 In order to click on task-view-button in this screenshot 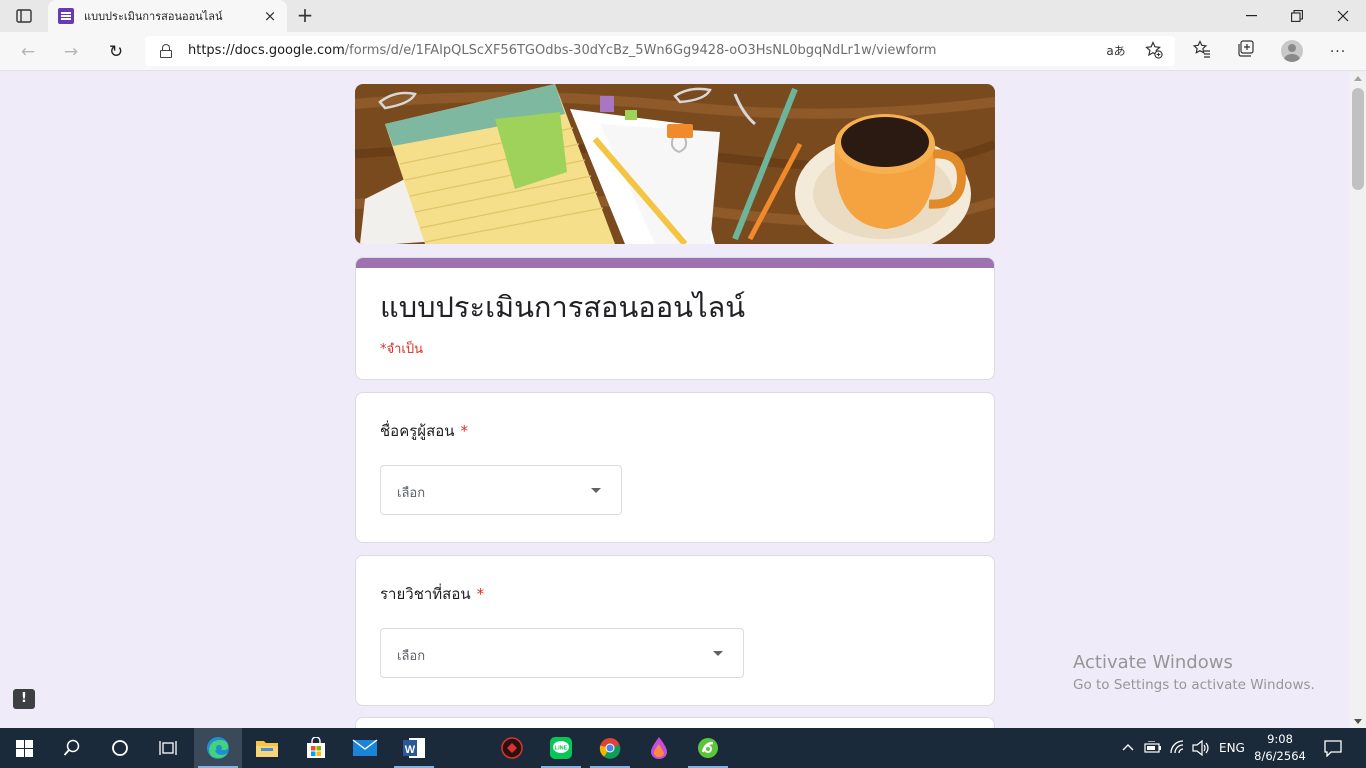, I will do `click(168, 748)`.